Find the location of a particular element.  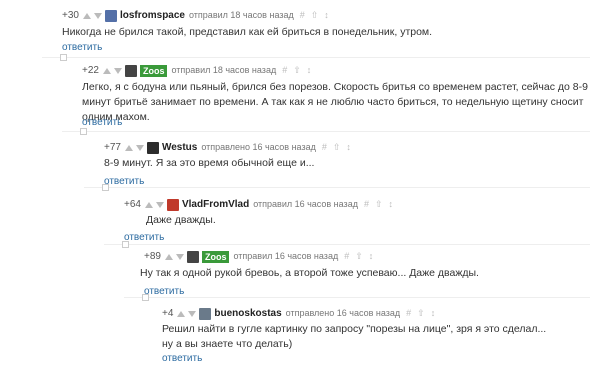

comment-header: +77 Westus отправлено 16 часов назад # ⇧ ↕ is located at coordinates (230, 147).